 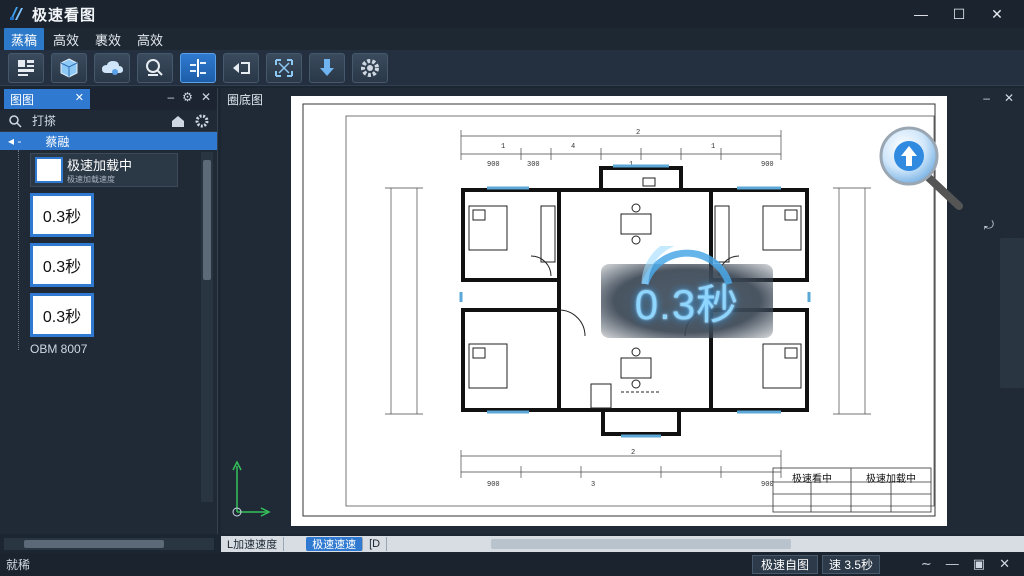 What do you see at coordinates (14, 141) in the screenshot?
I see `expand-icon: ◂ ‑` at bounding box center [14, 141].